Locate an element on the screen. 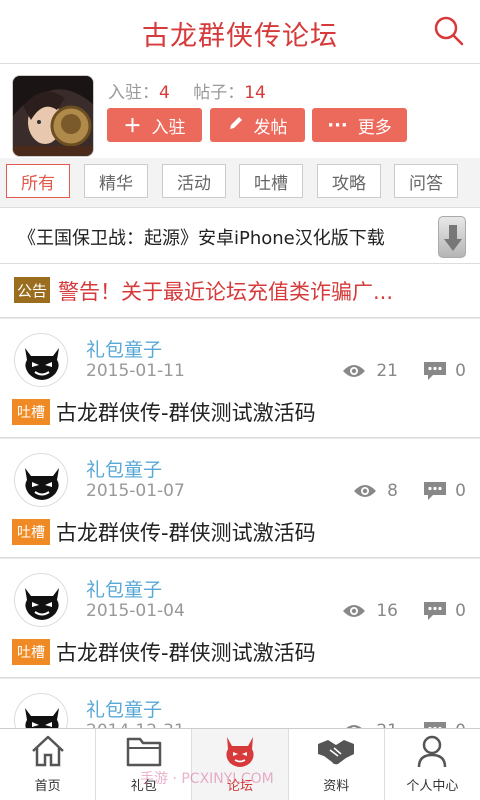 The height and width of the screenshot is (800, 480). page-title: 古龙群侠传论坛 is located at coordinates (240, 36).